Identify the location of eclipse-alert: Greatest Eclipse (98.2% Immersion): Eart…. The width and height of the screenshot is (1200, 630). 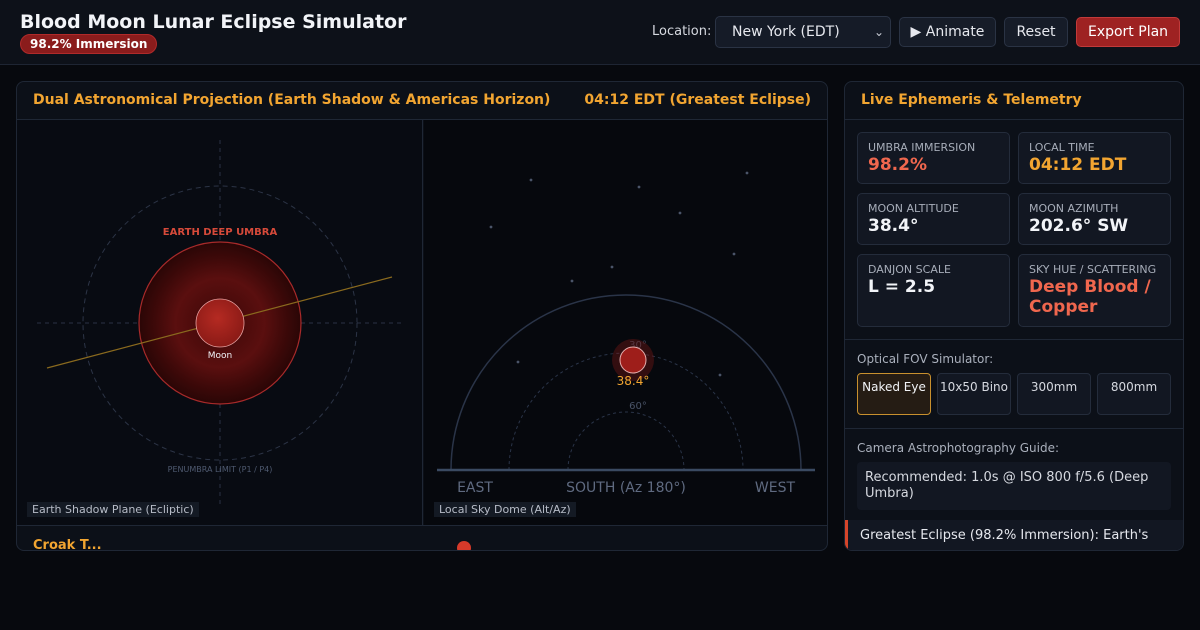
(1014, 535).